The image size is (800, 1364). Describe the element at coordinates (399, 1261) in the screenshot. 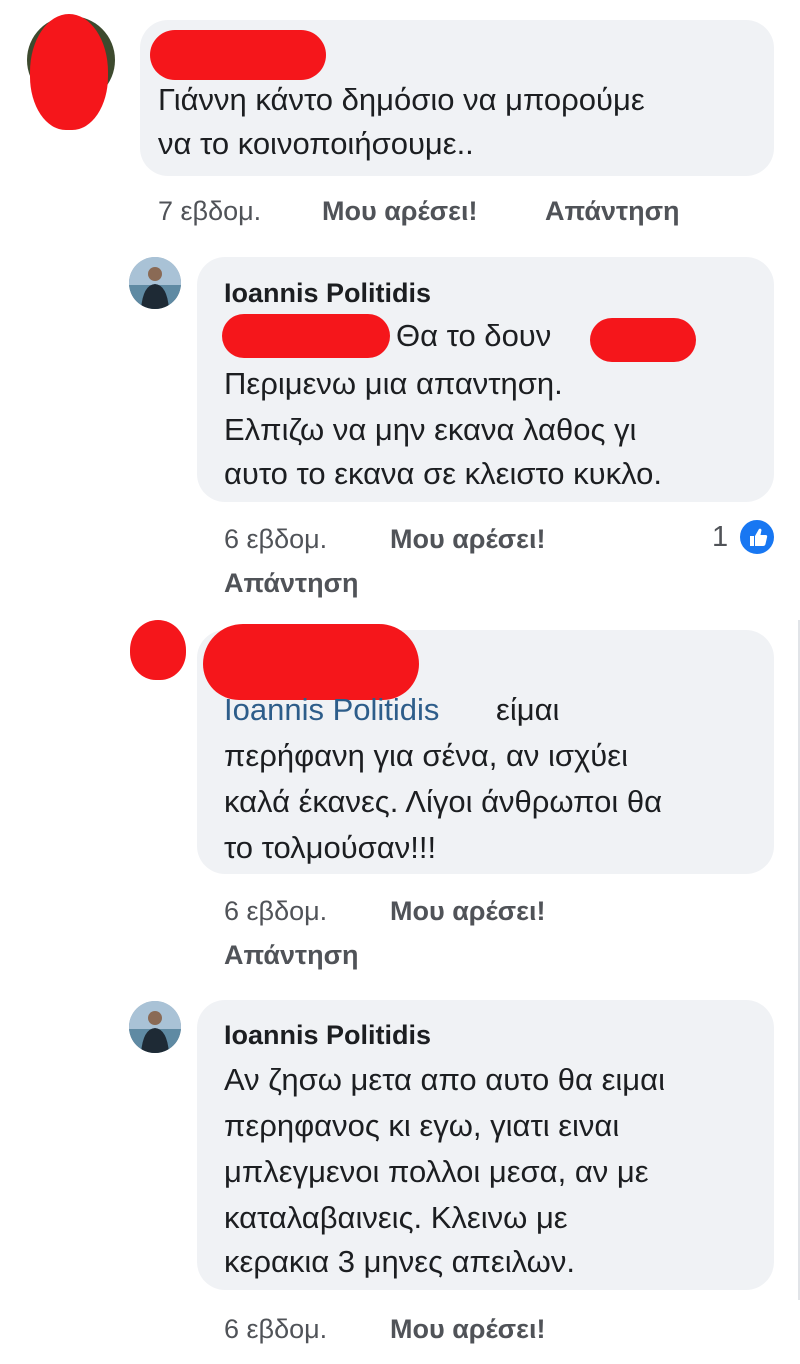

I see `comment-text-line: κερακια 3 μηνες απειλων.` at that location.